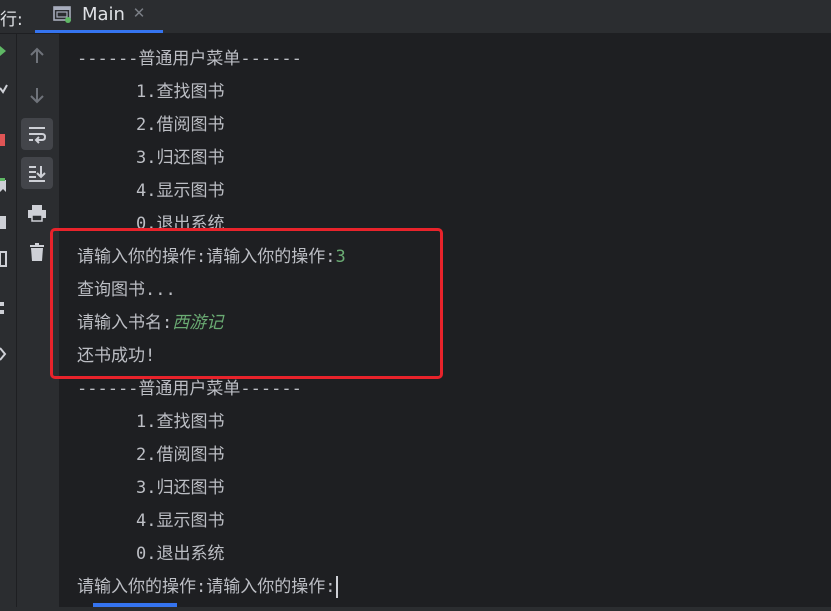 The height and width of the screenshot is (611, 831). Describe the element at coordinates (38, 320) in the screenshot. I see `console-toolbar` at that location.